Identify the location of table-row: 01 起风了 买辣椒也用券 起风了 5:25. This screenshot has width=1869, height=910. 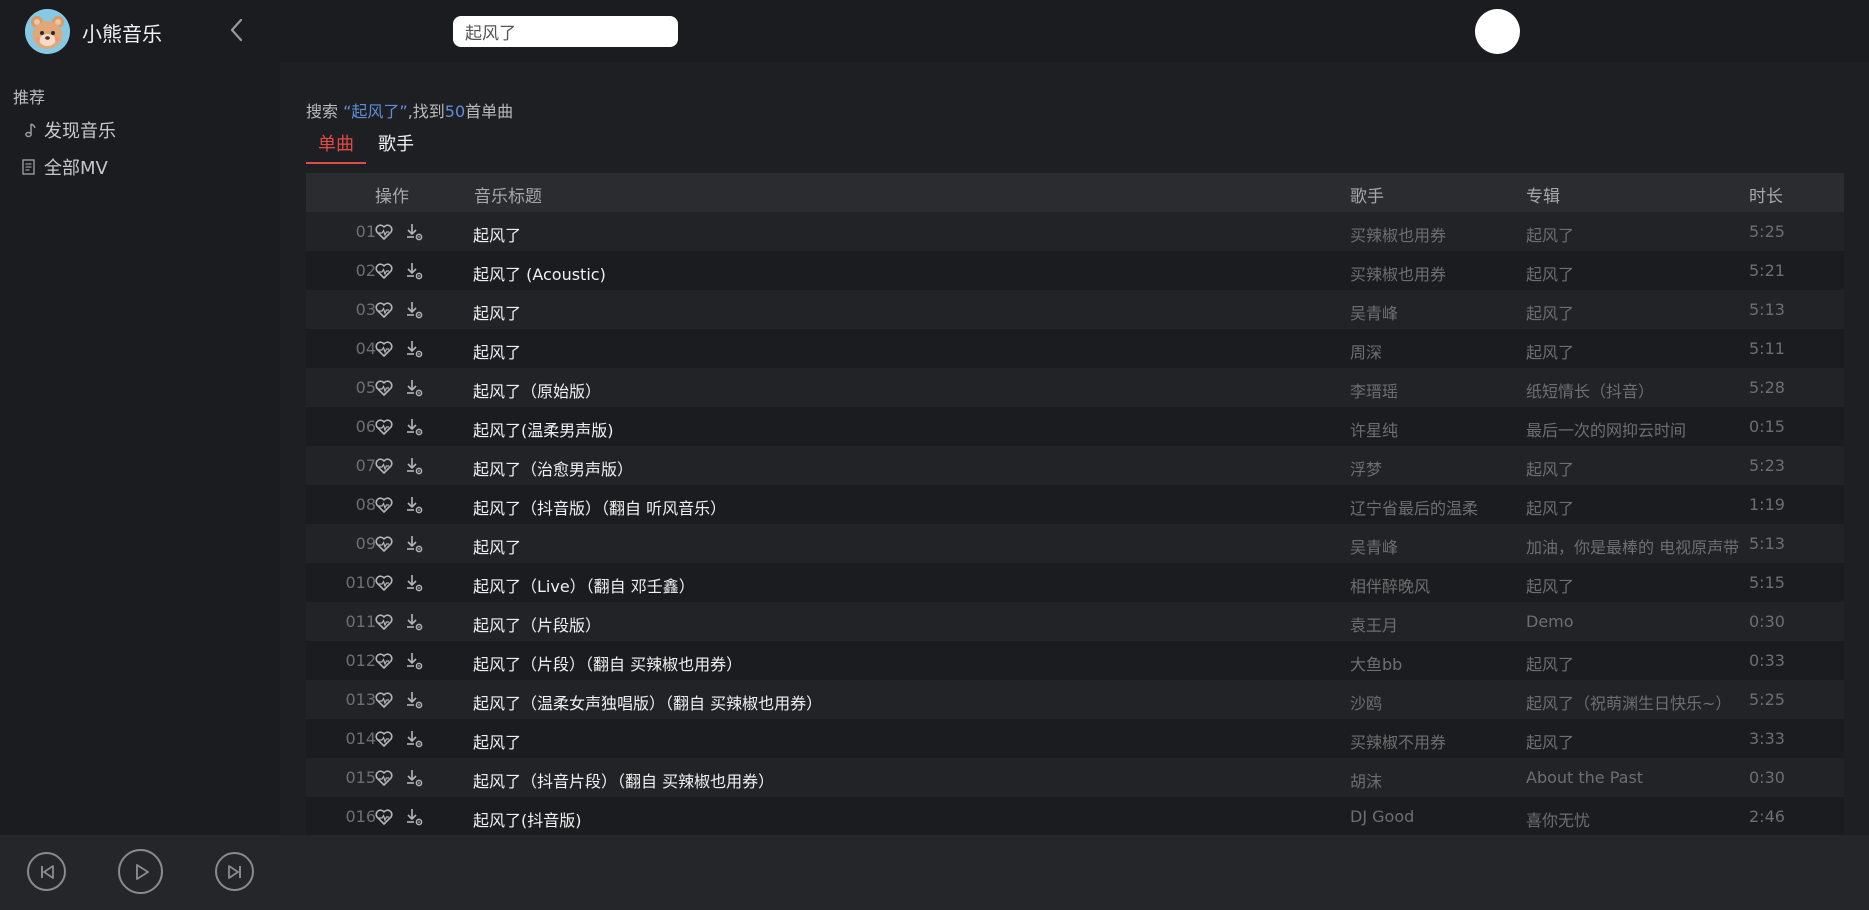
(1075, 231).